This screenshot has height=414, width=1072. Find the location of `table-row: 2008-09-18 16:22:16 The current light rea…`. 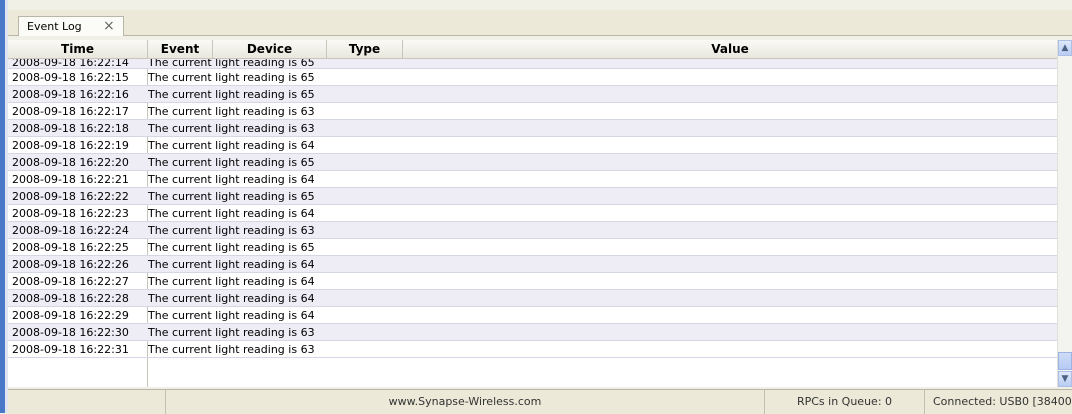

table-row: 2008-09-18 16:22:16 The current light rea… is located at coordinates (532, 94).